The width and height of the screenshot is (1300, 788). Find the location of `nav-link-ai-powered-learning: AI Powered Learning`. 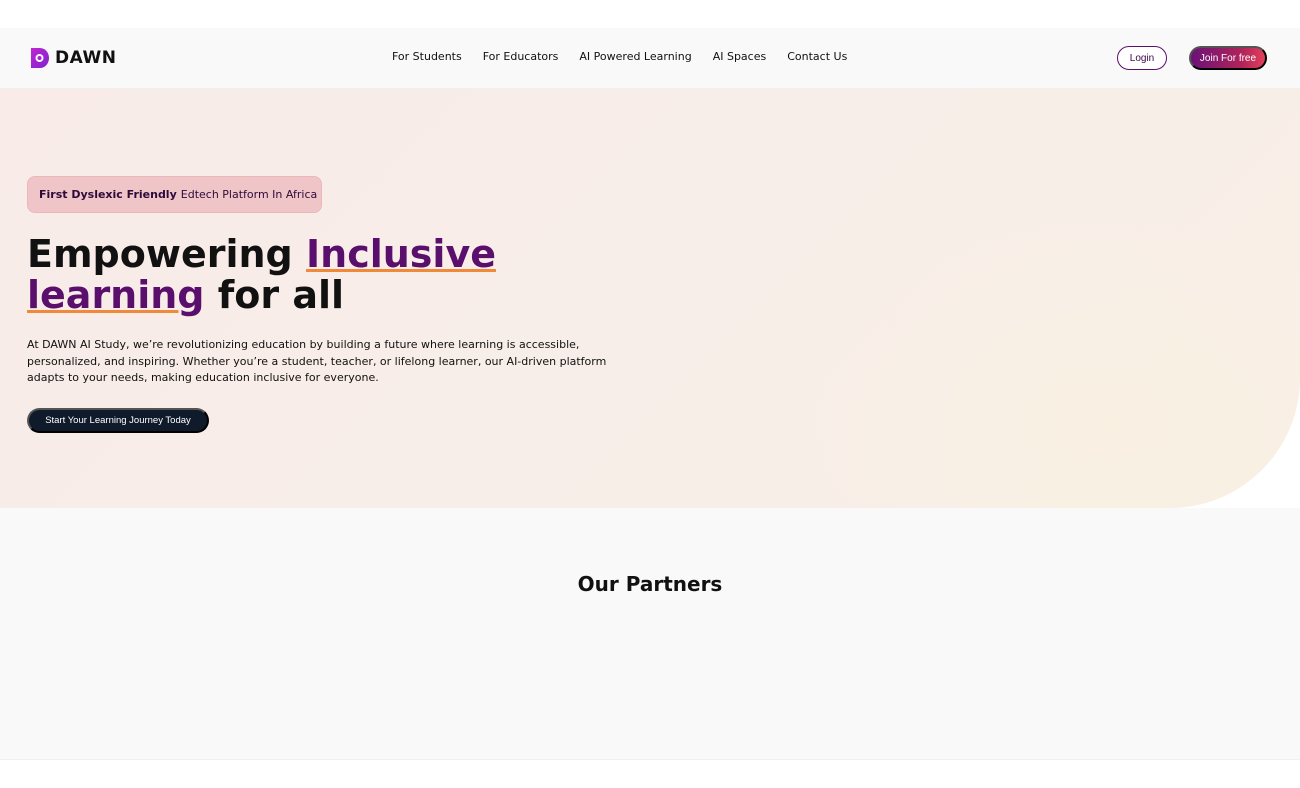

nav-link-ai-powered-learning: AI Powered Learning is located at coordinates (635, 56).